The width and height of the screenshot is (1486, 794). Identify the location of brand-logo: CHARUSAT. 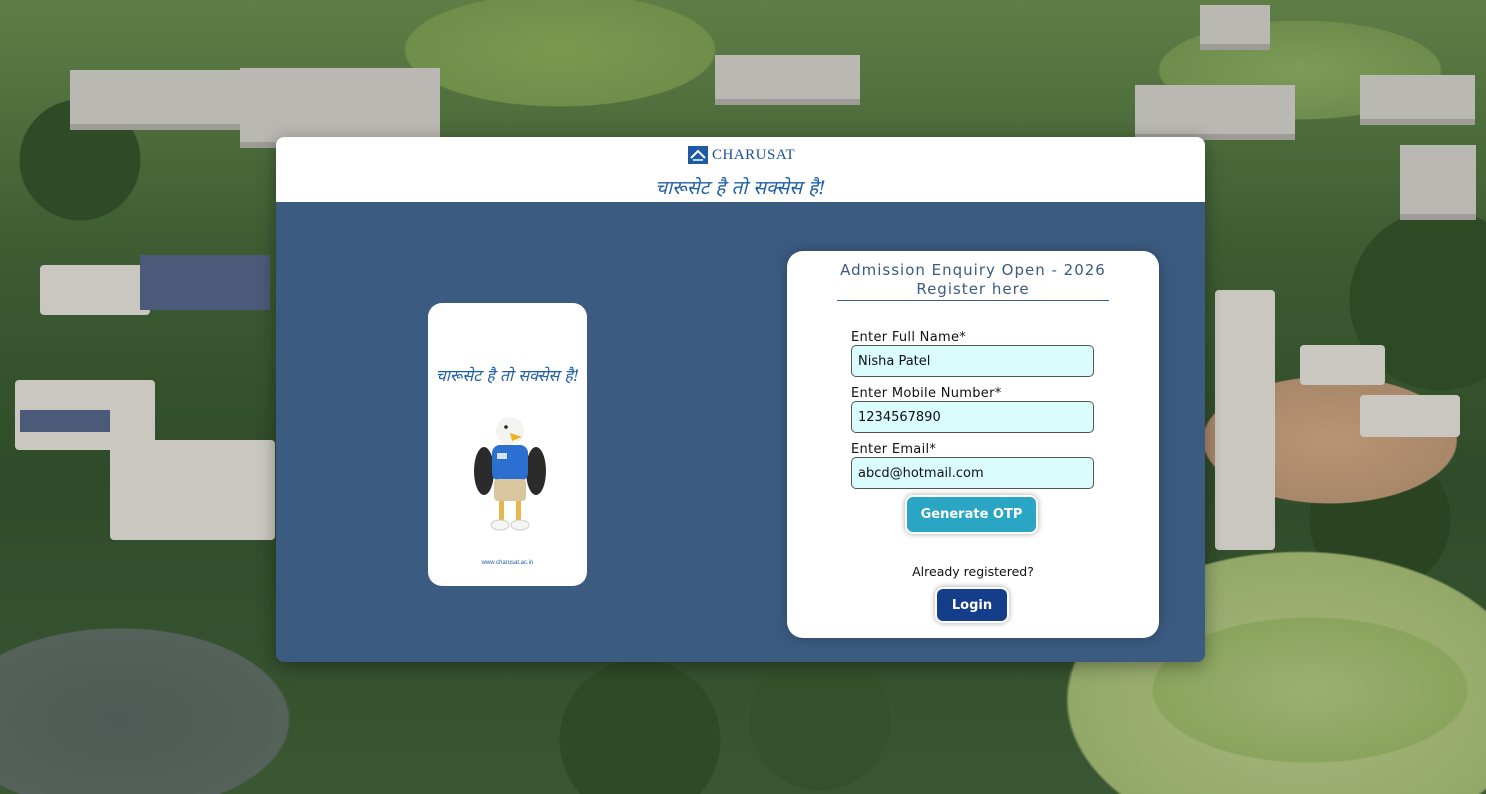
(741, 155).